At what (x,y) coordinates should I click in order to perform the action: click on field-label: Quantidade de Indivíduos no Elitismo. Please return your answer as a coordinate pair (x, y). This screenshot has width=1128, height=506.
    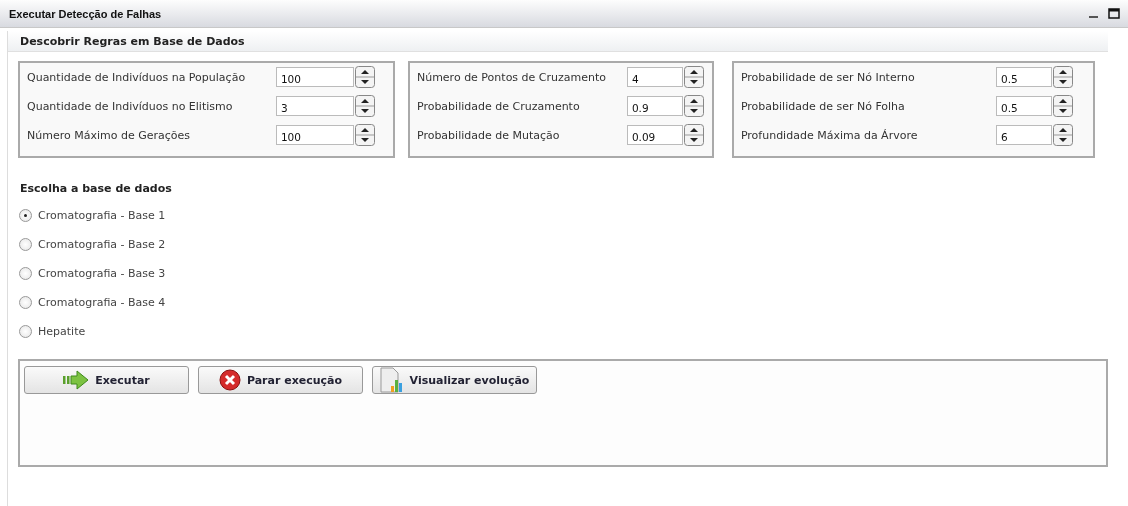
    Looking at the image, I should click on (130, 106).